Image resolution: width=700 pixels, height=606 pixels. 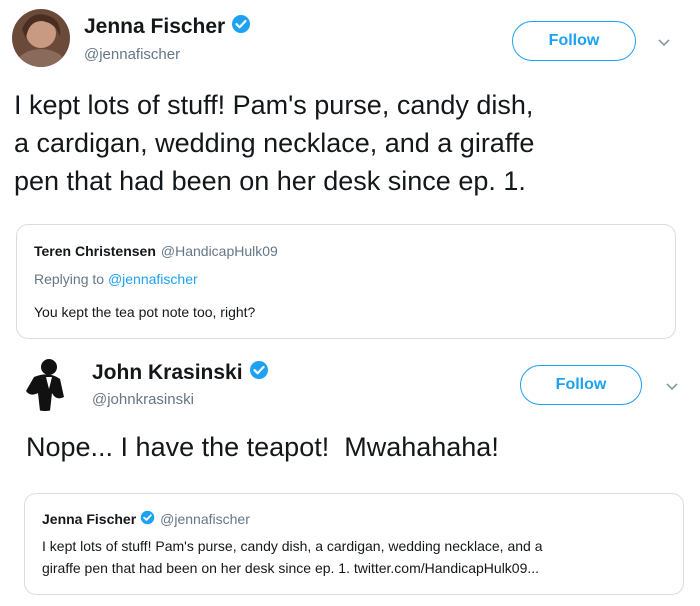 I want to click on tweet2-text: Nope... I have the teapot! Mwahahaha!, so click(x=262, y=447).